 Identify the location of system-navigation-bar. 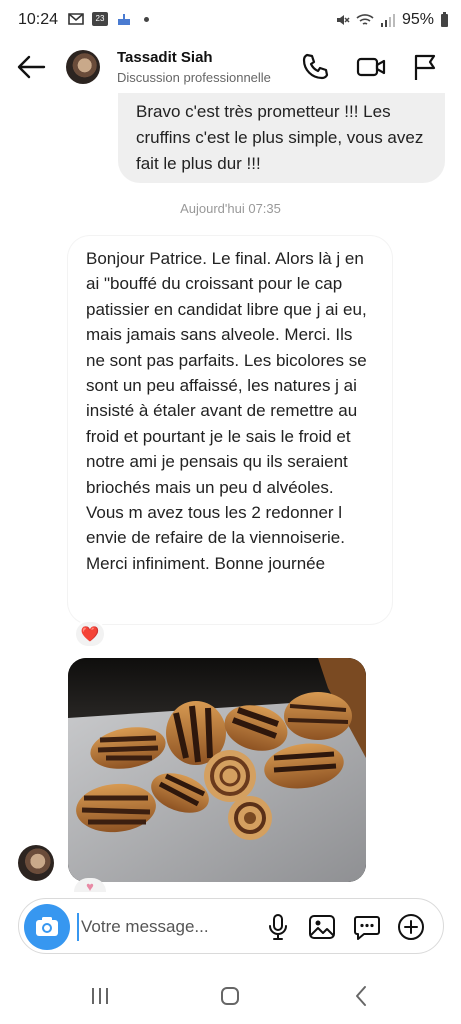
(230, 994).